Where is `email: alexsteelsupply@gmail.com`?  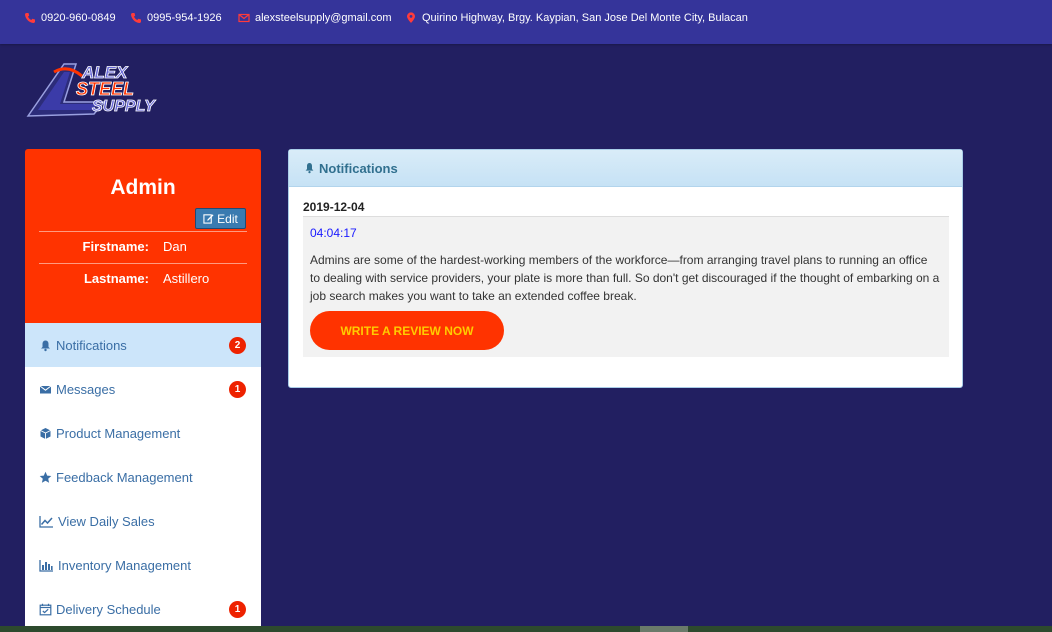
email: alexsteelsupply@gmail.com is located at coordinates (315, 18).